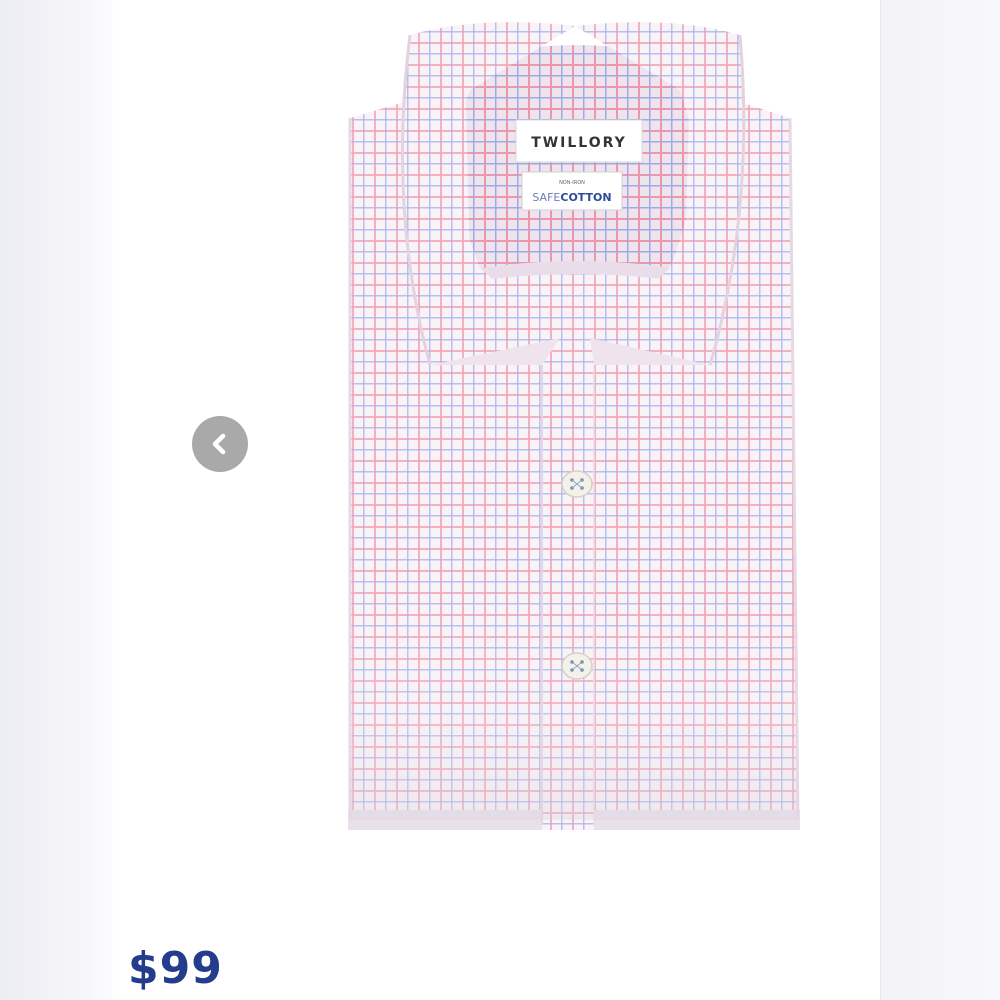 The height and width of the screenshot is (1000, 1000). Describe the element at coordinates (61, 500) in the screenshot. I see `left-panel-backdrop` at that location.